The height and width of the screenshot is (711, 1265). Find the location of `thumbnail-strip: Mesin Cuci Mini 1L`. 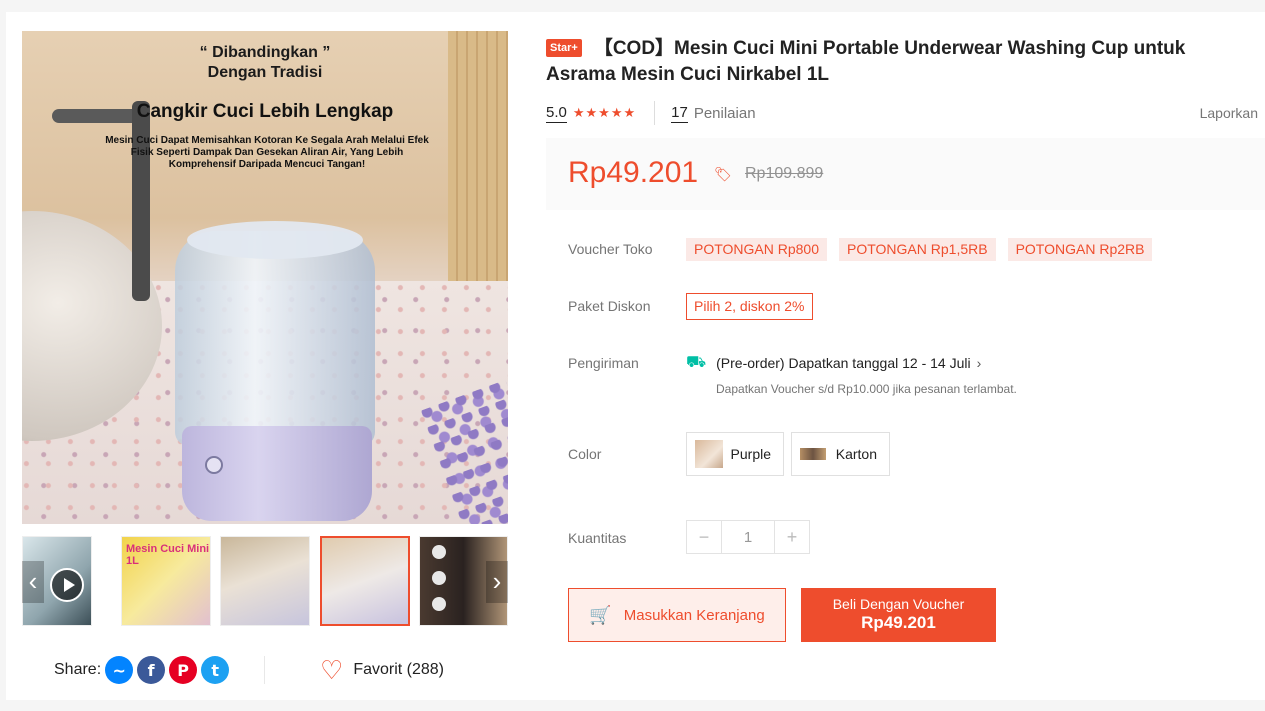

thumbnail-strip: Mesin Cuci Mini 1L is located at coordinates (265, 581).